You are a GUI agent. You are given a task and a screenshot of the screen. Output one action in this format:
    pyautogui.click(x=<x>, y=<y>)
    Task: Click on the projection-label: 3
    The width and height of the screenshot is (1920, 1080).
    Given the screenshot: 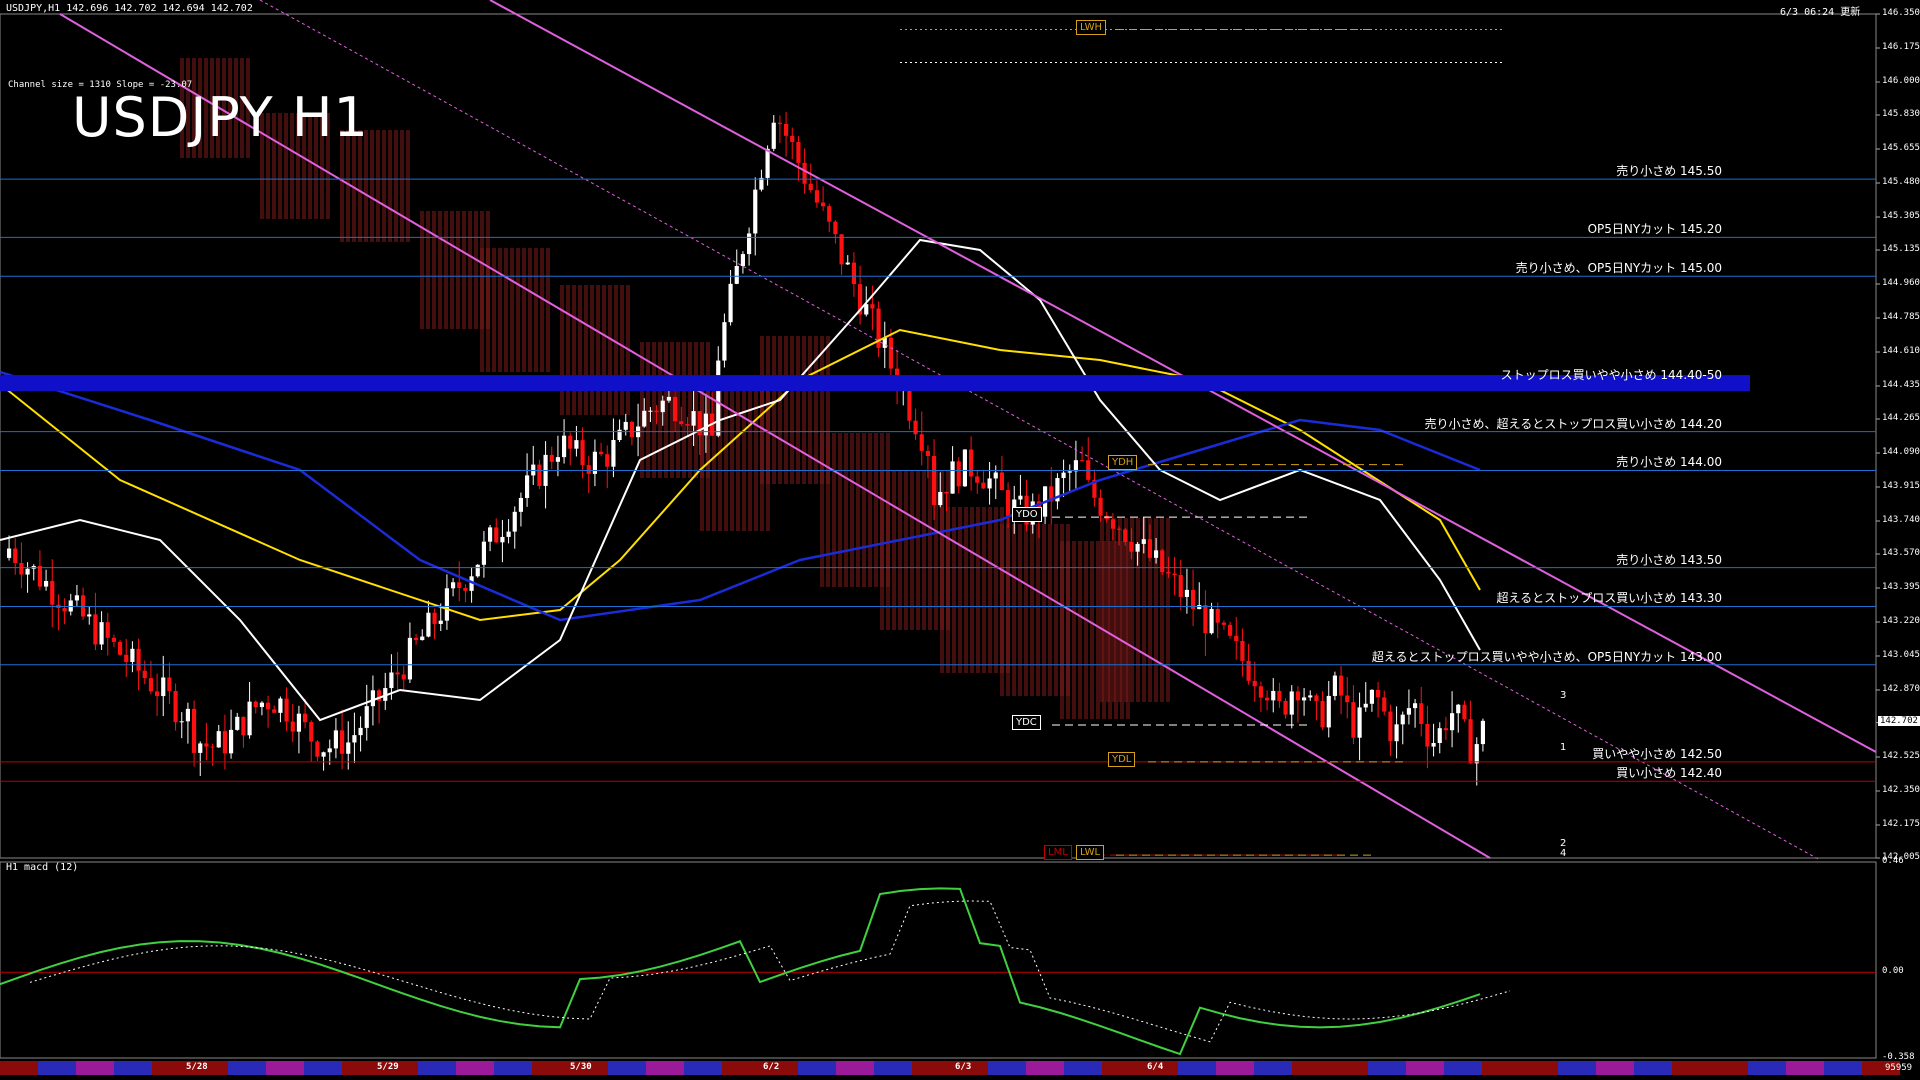 What is the action you would take?
    pyautogui.click(x=1563, y=695)
    